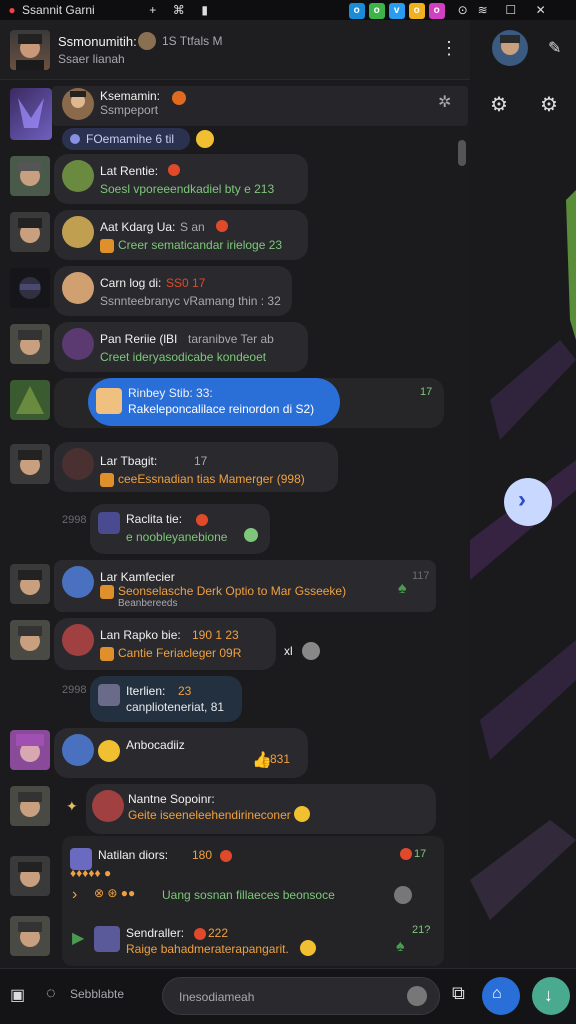  What do you see at coordinates (170, 393) in the screenshot?
I see `message-author: Rinbey Stib: 33:` at bounding box center [170, 393].